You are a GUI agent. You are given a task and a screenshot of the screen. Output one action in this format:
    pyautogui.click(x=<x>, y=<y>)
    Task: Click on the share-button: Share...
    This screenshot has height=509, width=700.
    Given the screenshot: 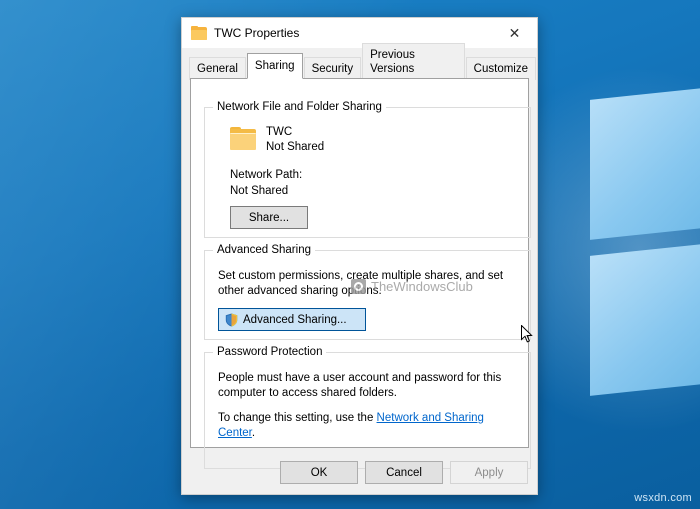 What is the action you would take?
    pyautogui.click(x=269, y=217)
    